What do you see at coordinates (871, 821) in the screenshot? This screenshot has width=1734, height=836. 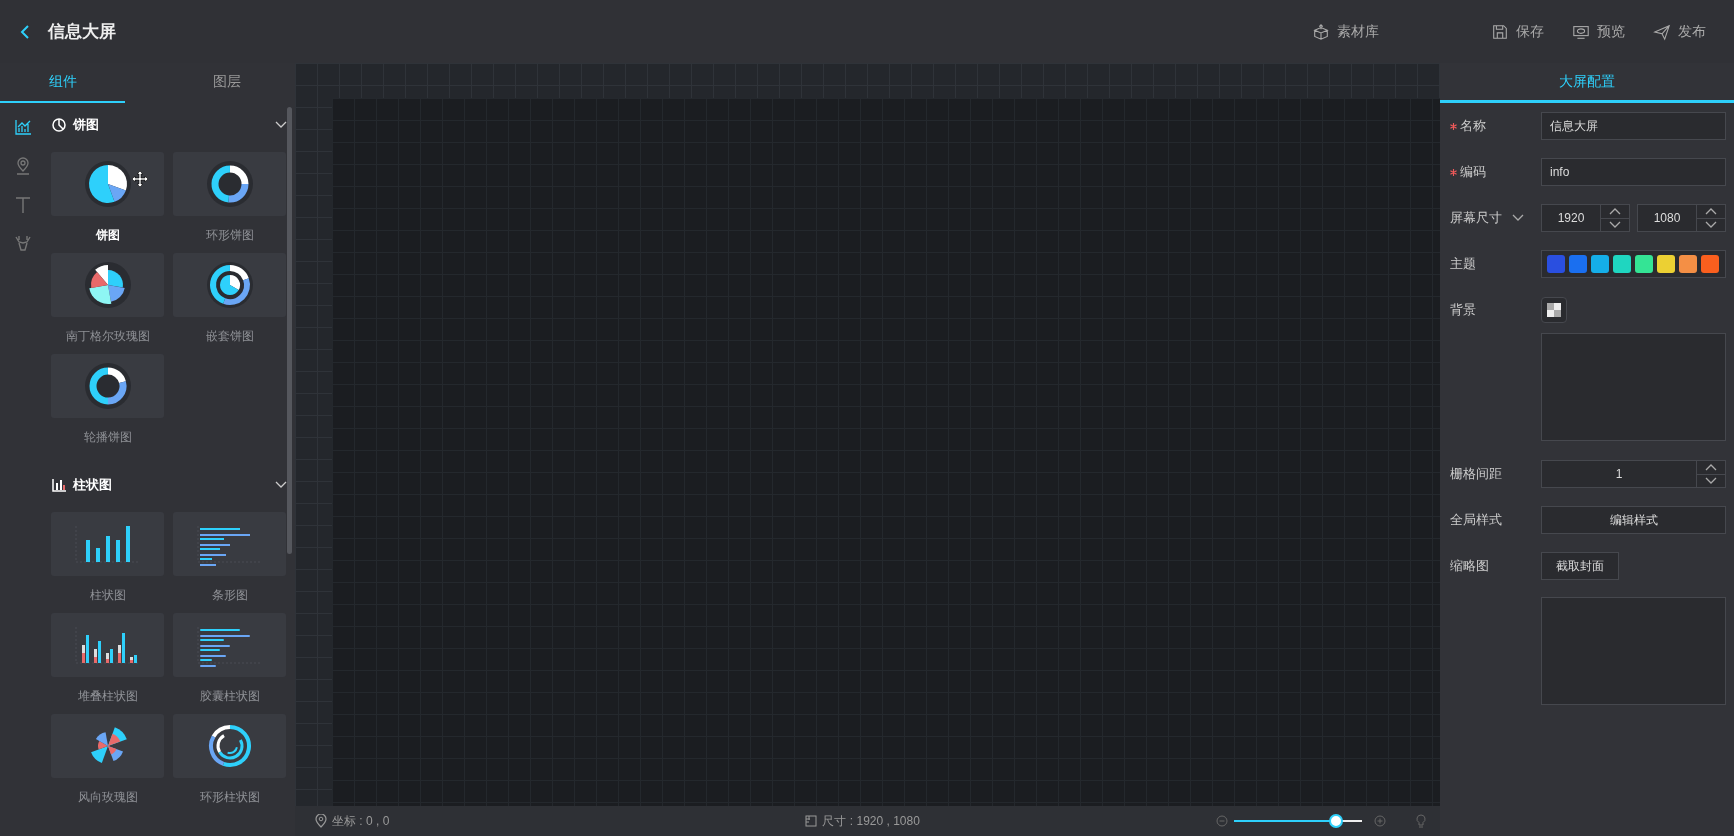 I see `size-text: 尺寸 : 1920 , 1080` at bounding box center [871, 821].